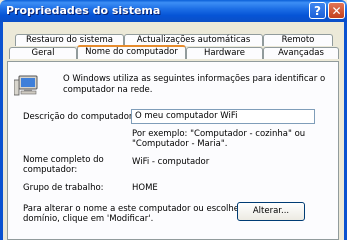 The image size is (347, 240). What do you see at coordinates (219, 134) in the screenshot?
I see `example-text-line1: Por exemplo: "Computador - cozinha" ou` at bounding box center [219, 134].